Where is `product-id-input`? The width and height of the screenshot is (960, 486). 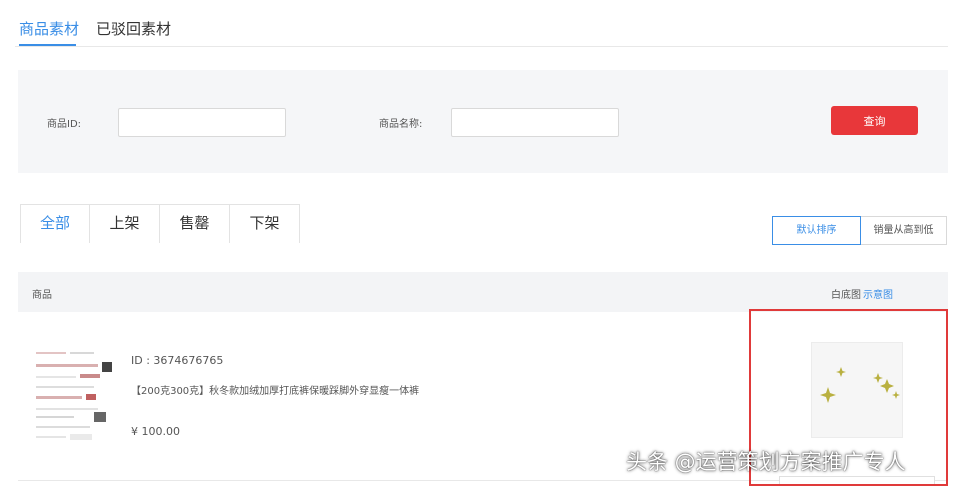
product-id-input is located at coordinates (202, 122).